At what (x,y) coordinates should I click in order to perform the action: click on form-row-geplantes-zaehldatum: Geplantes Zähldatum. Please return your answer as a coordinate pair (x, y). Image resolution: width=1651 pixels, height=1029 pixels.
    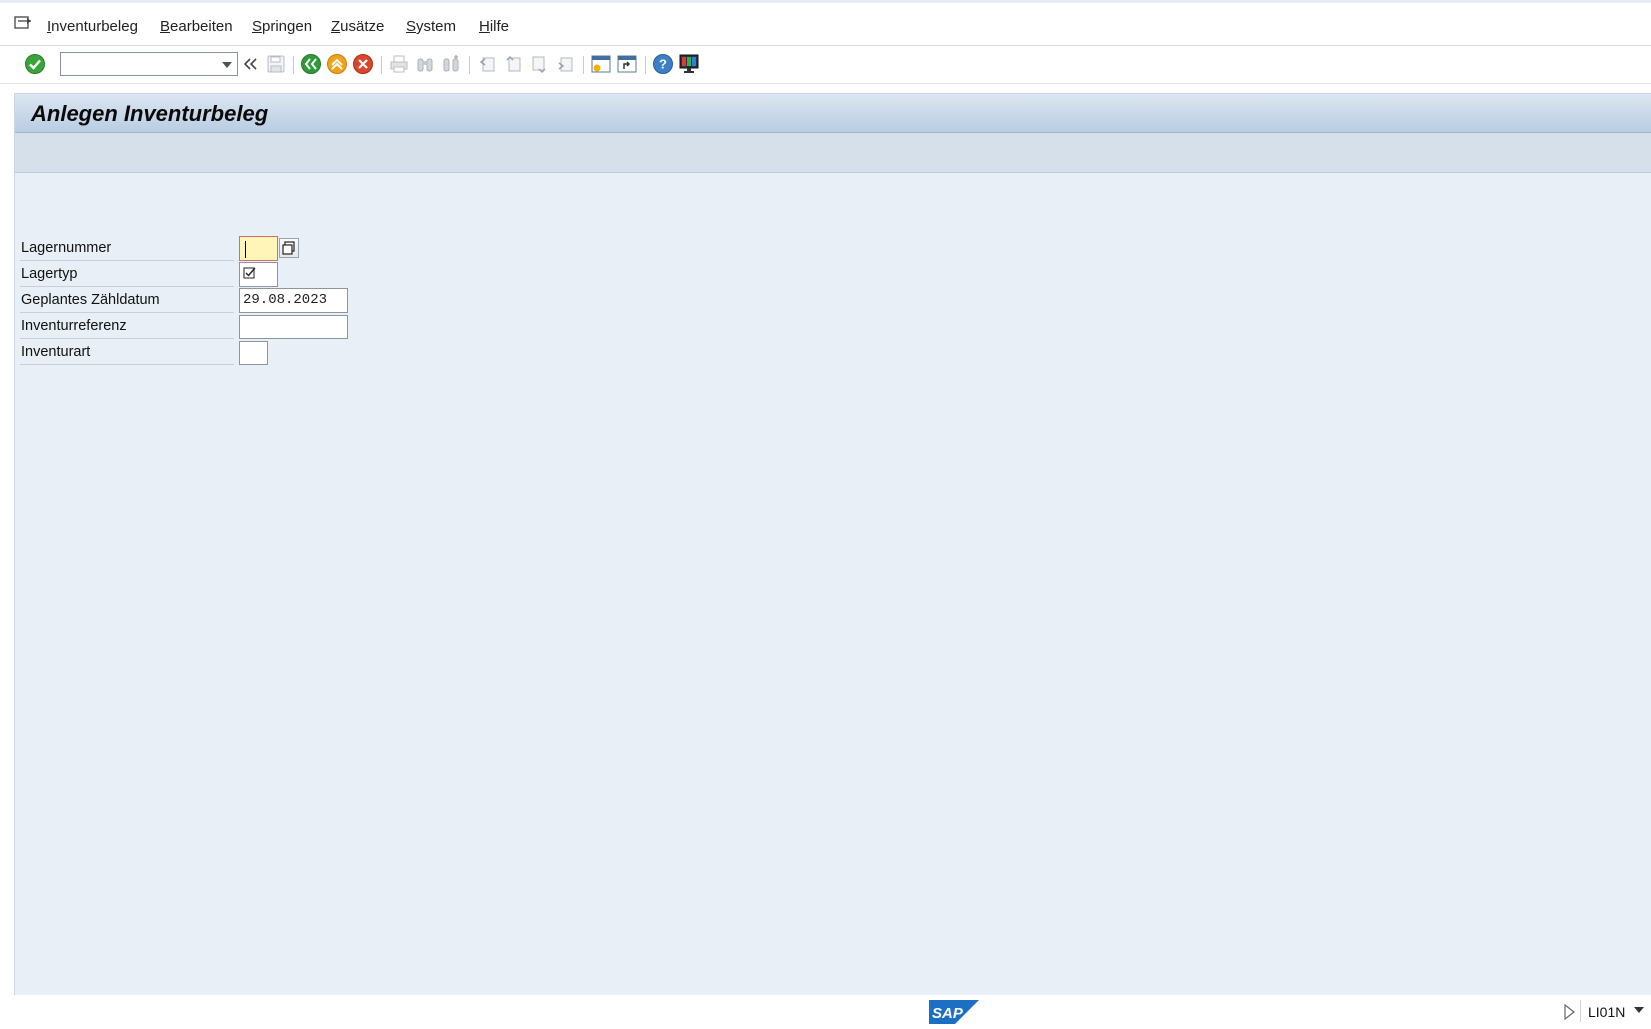
    Looking at the image, I should click on (127, 299).